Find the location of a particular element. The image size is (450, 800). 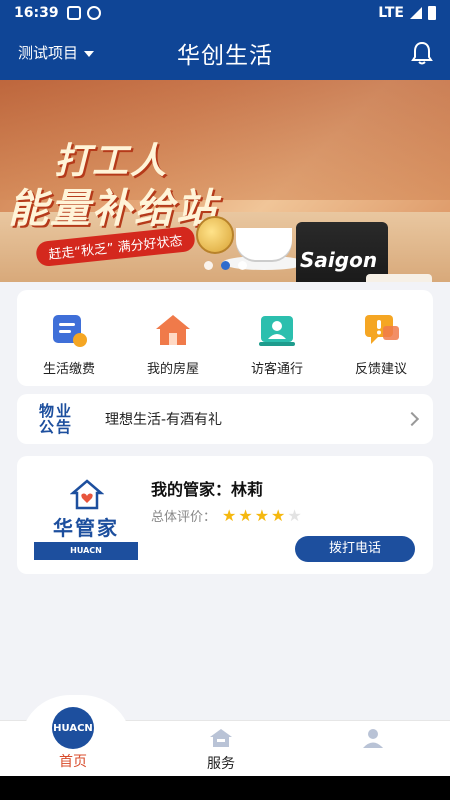

butler-name: 我的管家：林莉 is located at coordinates (207, 489).